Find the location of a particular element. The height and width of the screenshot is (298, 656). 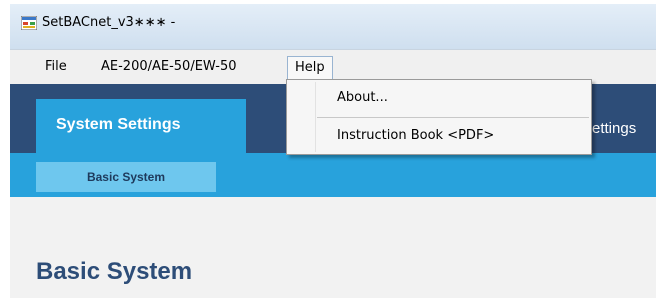

menu-item-instruction-book-label: Instruction Book <PDF> is located at coordinates (416, 135).